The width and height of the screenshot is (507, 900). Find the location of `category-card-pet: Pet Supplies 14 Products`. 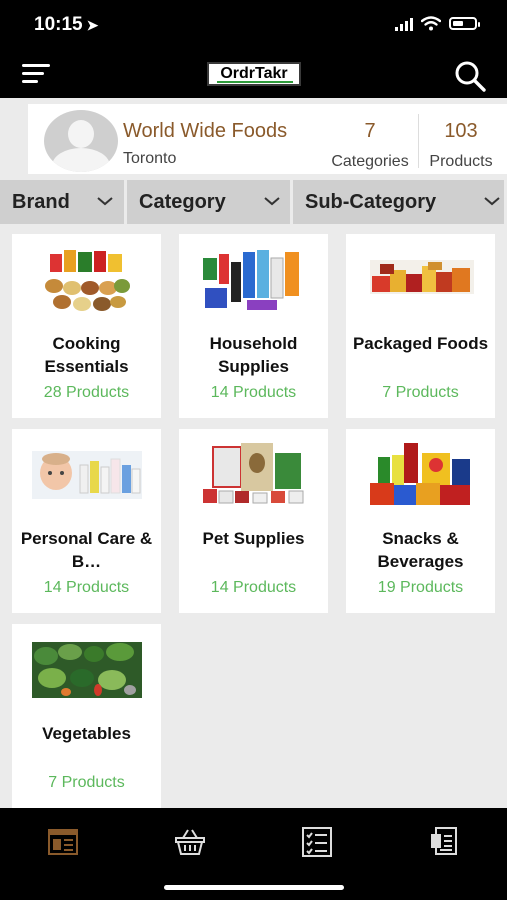

category-card-pet: Pet Supplies 14 Products is located at coordinates (253, 521).